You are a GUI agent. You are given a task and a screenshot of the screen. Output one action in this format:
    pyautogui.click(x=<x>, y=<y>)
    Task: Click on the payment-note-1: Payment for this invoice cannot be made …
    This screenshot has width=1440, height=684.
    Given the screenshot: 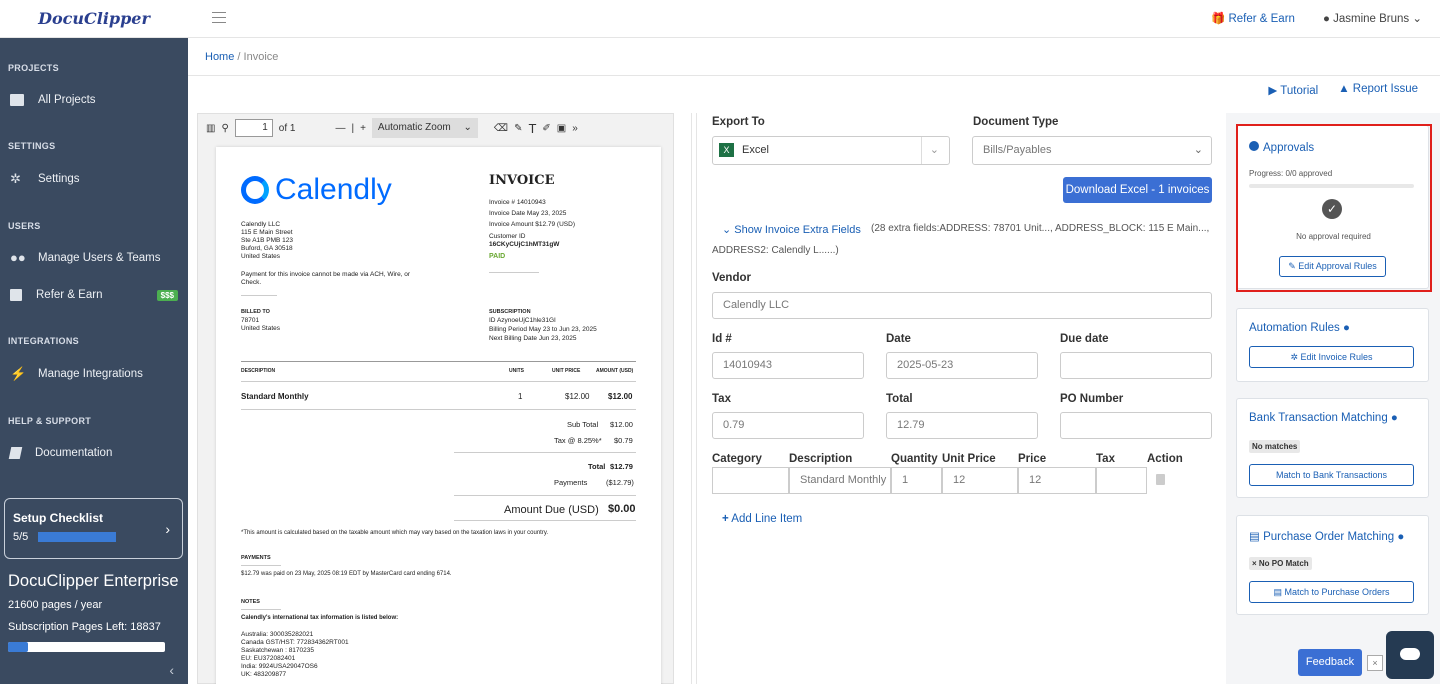 What is the action you would take?
    pyautogui.click(x=326, y=274)
    